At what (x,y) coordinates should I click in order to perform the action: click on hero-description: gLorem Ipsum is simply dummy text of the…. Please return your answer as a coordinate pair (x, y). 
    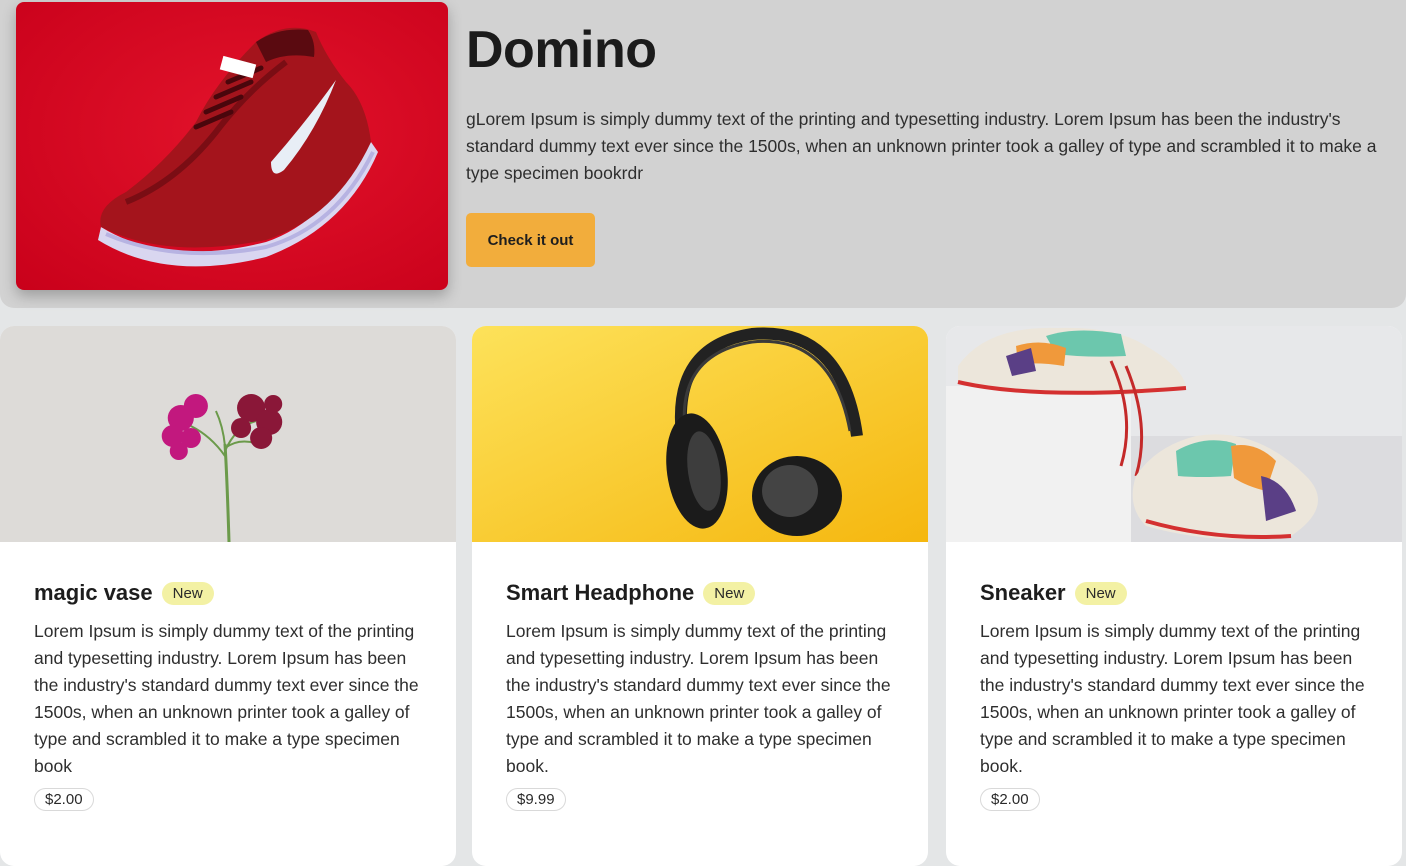
    Looking at the image, I should click on (921, 146).